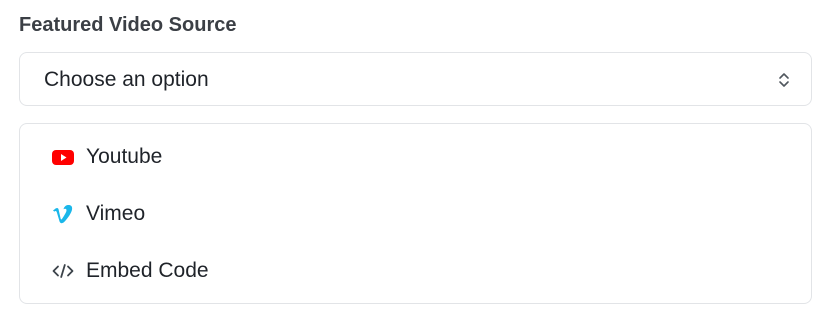  Describe the element at coordinates (63, 214) in the screenshot. I see `vimeo-icon` at that location.